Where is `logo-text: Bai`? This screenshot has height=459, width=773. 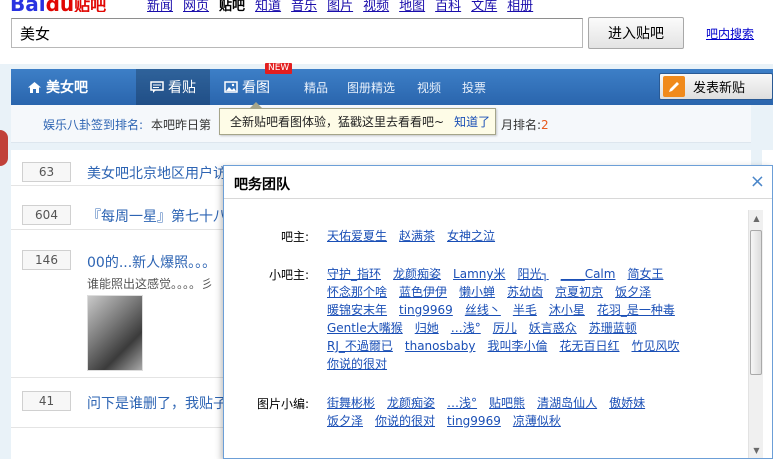 logo-text: Bai is located at coordinates (28, 6).